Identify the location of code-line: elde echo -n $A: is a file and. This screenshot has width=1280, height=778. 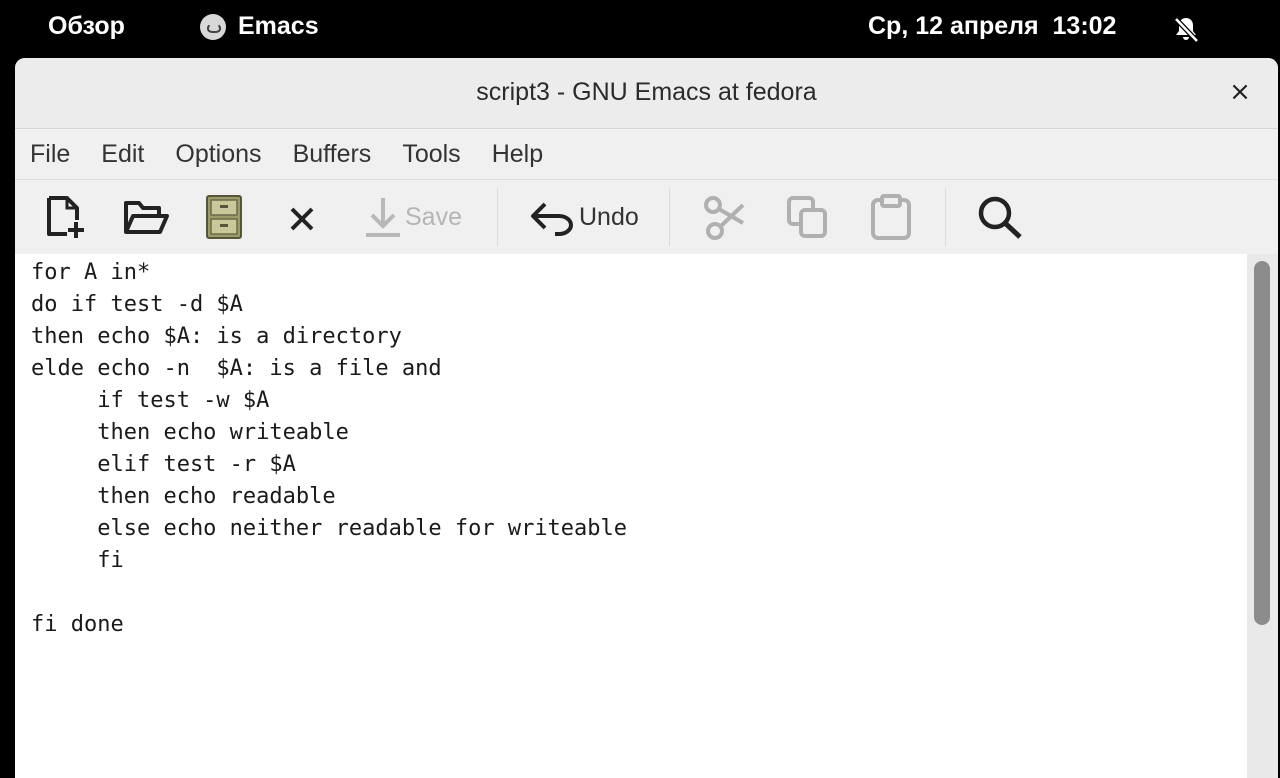
(329, 369).